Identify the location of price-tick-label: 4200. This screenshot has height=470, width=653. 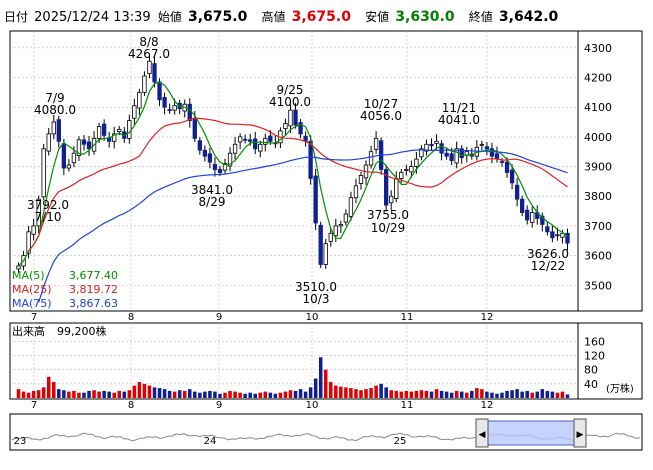
(598, 78).